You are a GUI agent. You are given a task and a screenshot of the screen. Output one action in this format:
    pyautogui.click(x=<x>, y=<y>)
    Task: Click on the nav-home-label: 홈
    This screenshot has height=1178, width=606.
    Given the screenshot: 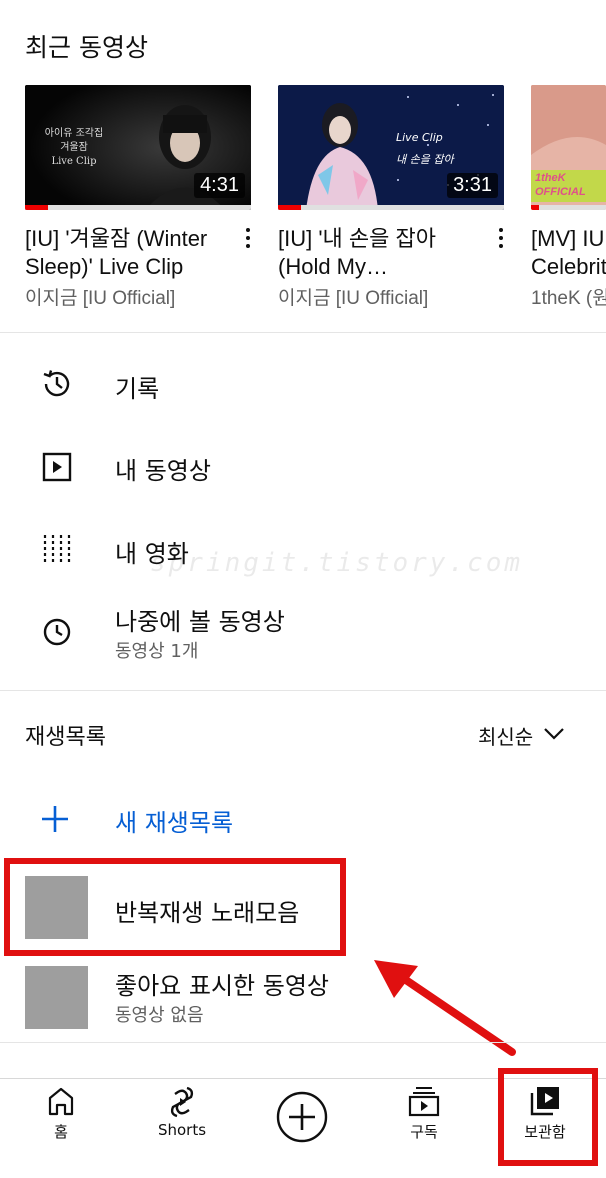 What is the action you would take?
    pyautogui.click(x=61, y=1132)
    